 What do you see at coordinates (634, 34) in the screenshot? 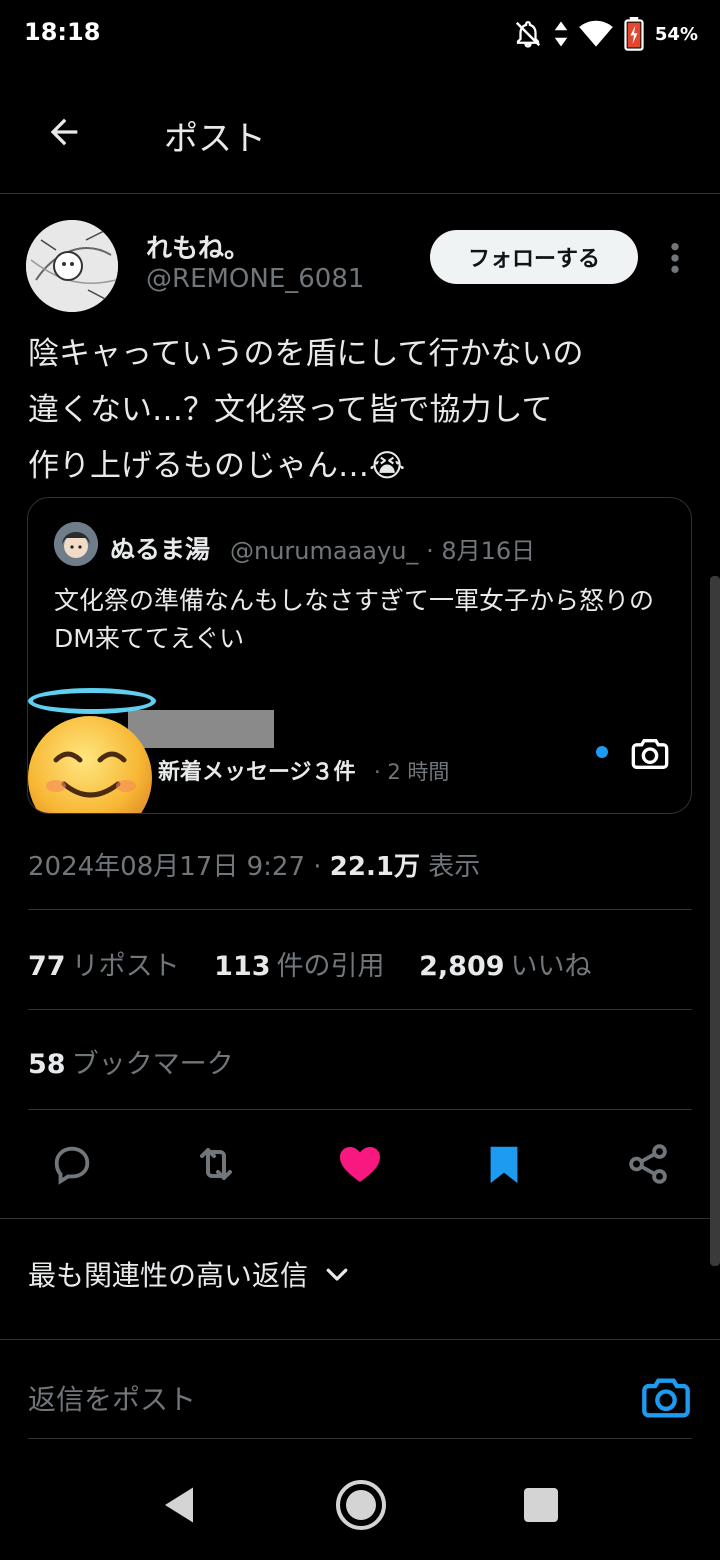
I see `battery-icon` at bounding box center [634, 34].